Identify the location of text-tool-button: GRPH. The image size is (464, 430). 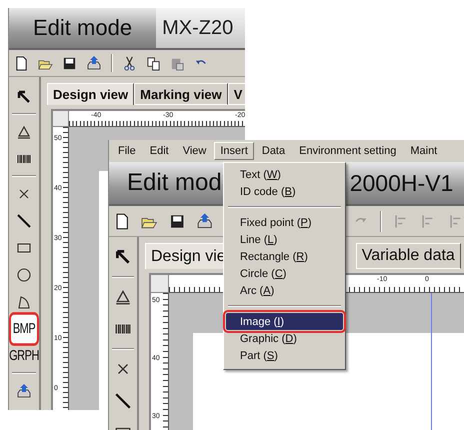
(25, 355).